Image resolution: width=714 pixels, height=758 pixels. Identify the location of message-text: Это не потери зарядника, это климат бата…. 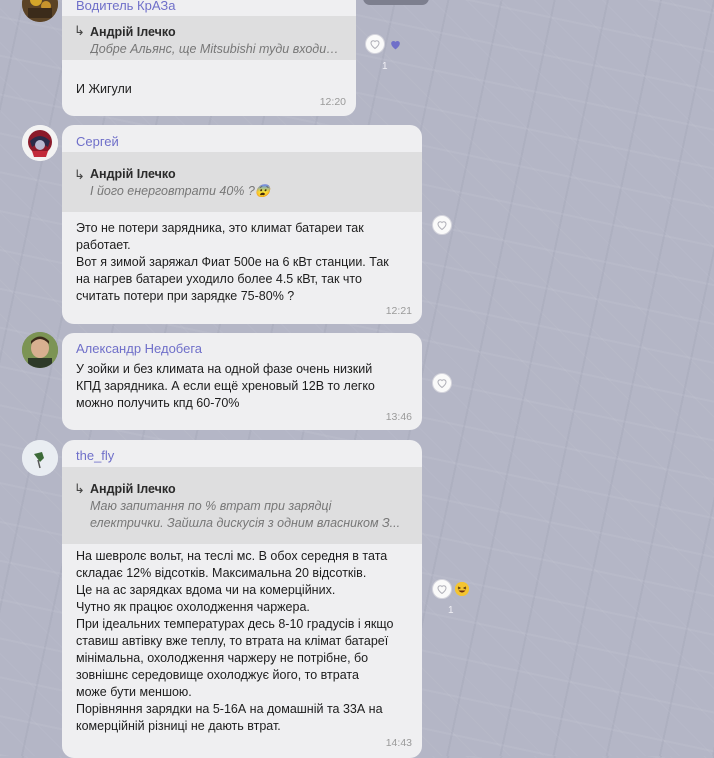
(232, 262).